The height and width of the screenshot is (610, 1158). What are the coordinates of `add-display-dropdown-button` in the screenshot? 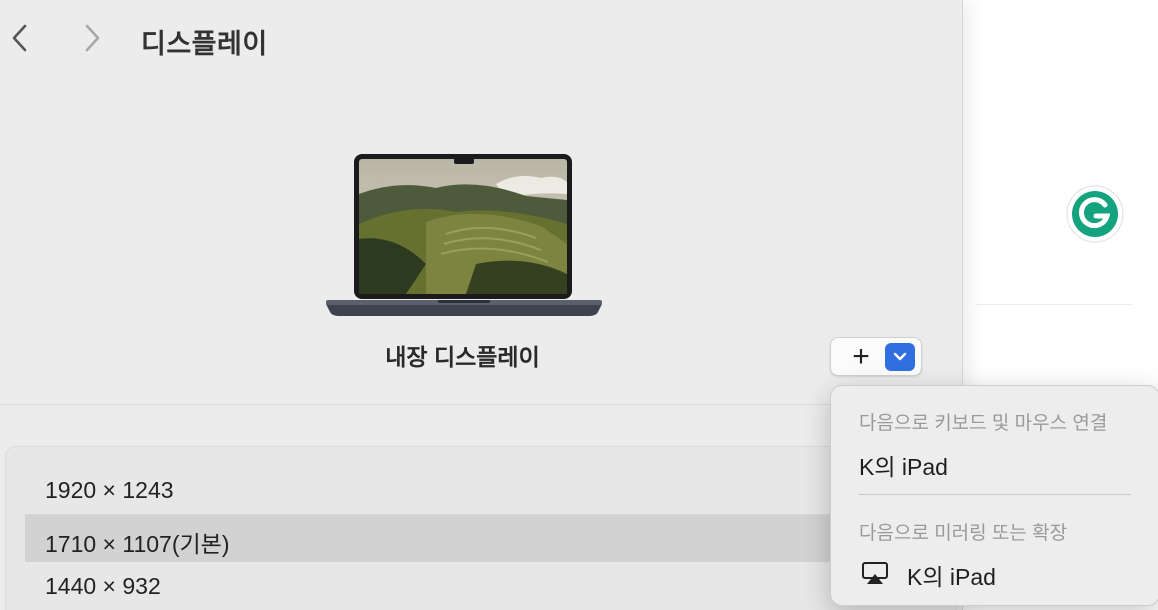 It's located at (900, 357).